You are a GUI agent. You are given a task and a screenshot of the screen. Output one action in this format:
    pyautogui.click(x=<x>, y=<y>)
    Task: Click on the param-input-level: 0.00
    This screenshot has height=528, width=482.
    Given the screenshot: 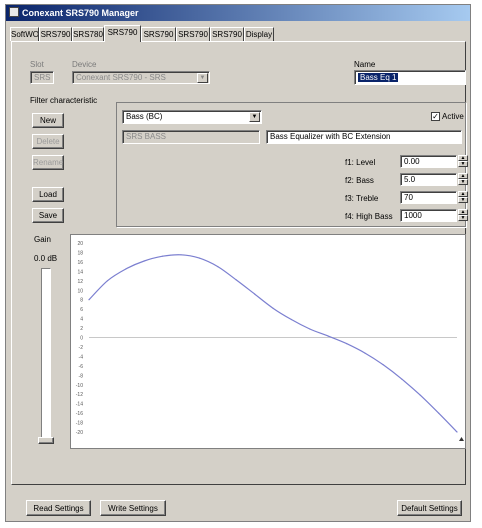 What is the action you would take?
    pyautogui.click(x=428, y=161)
    